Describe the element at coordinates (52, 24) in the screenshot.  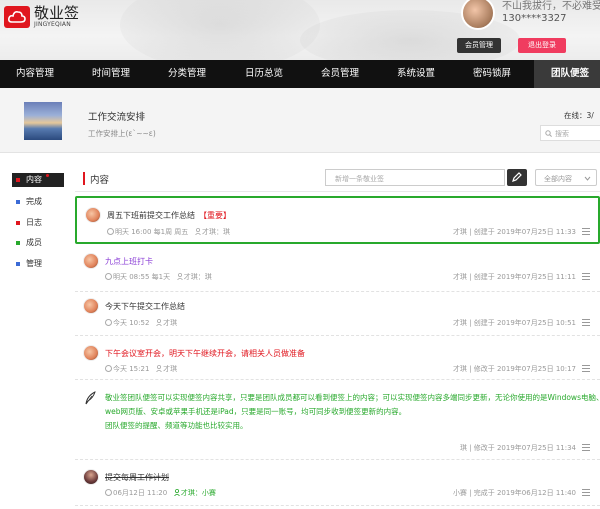
I see `app-subtitle: JINGYEQIAN` at that location.